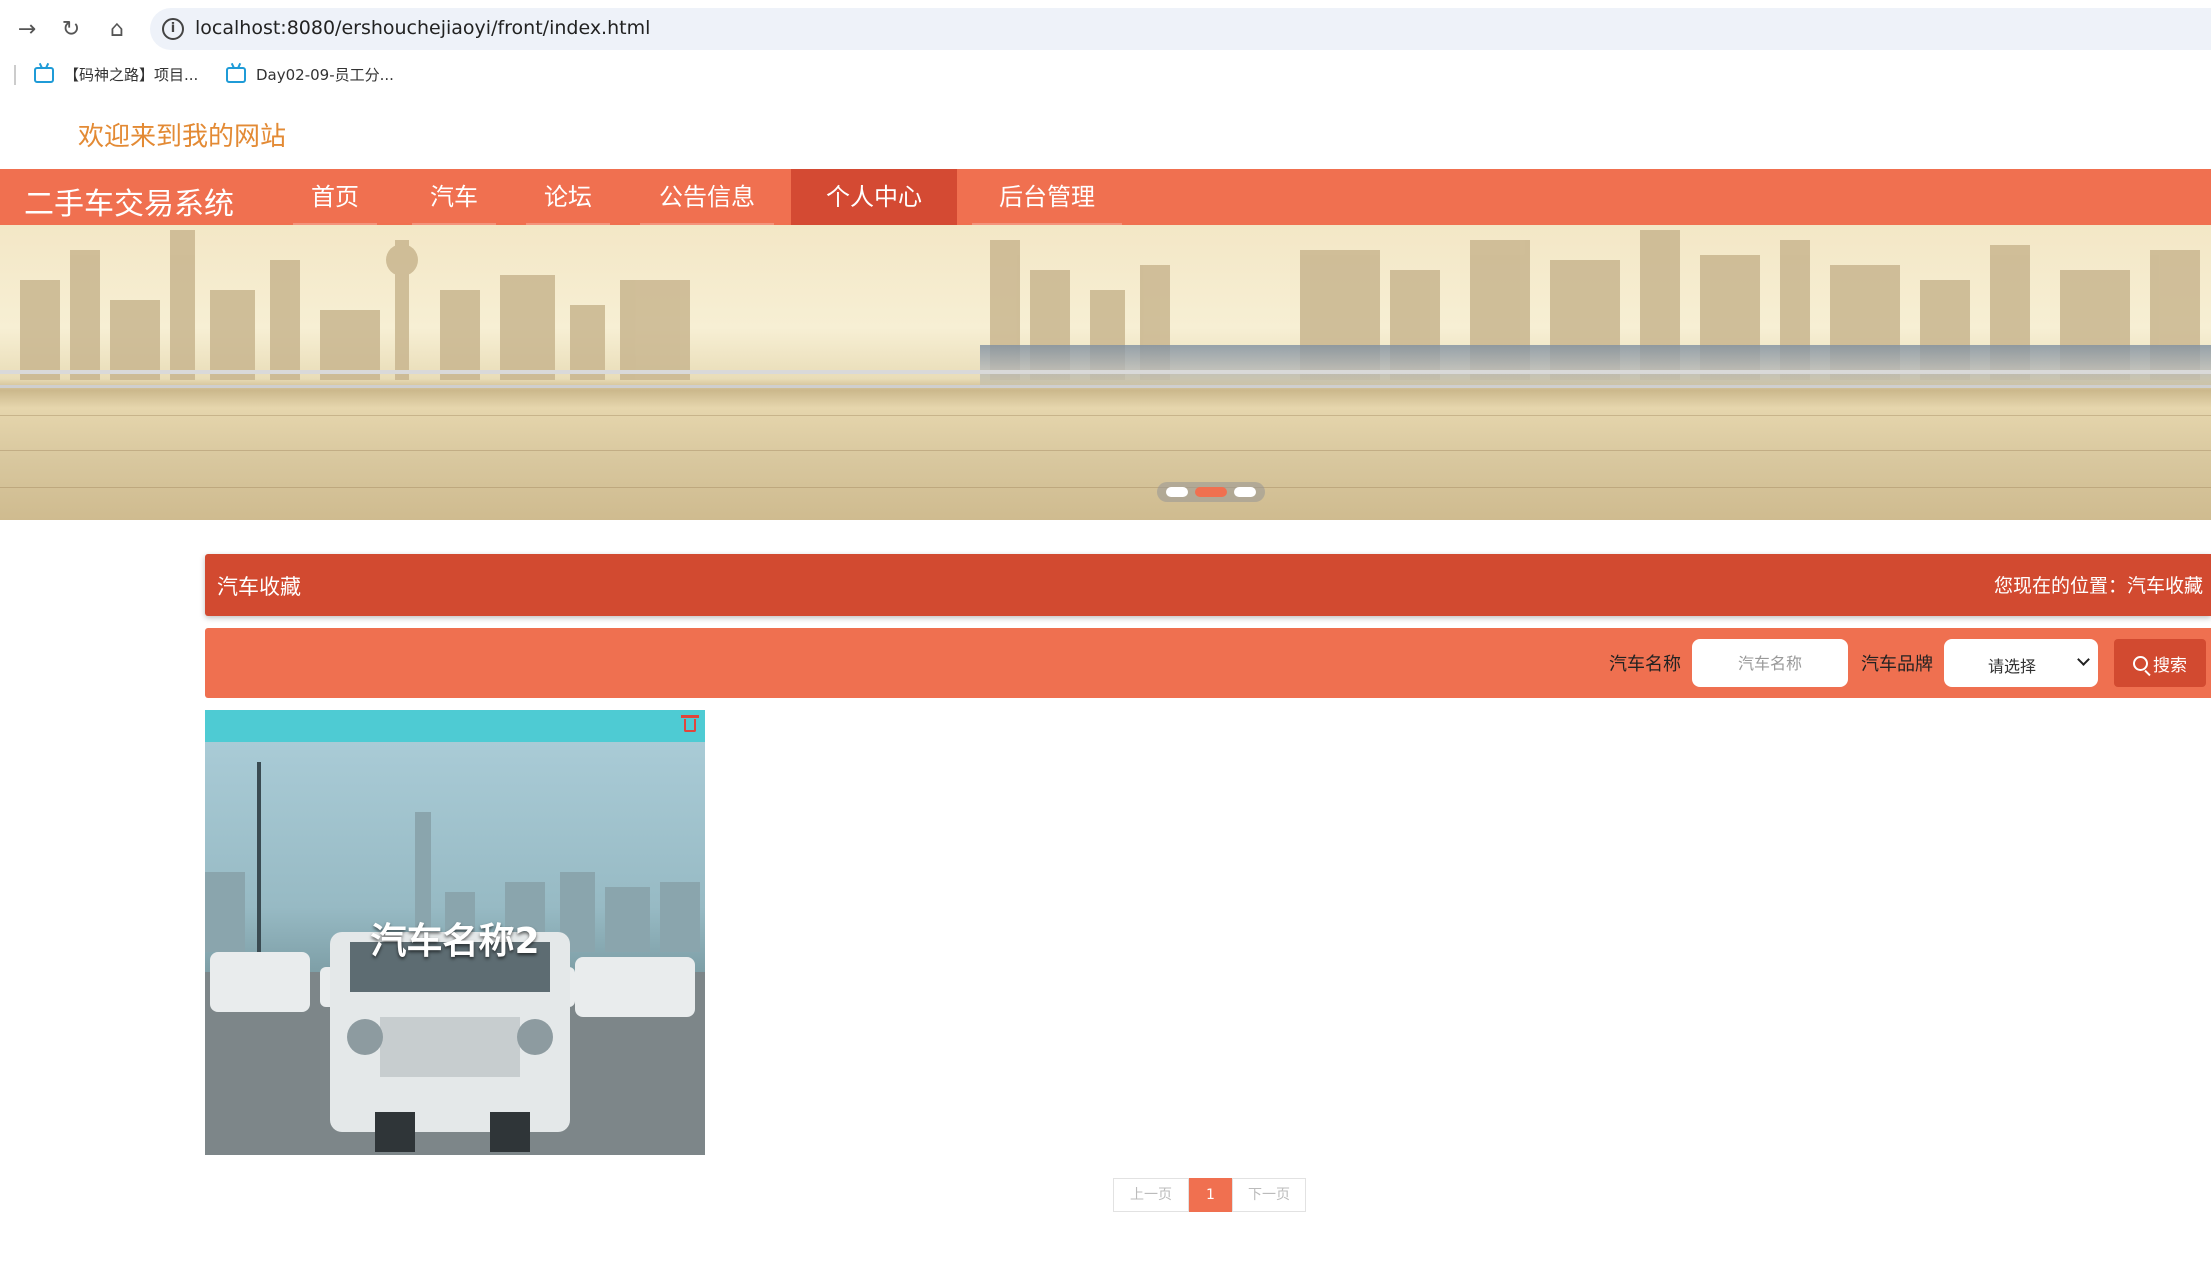 This screenshot has width=2211, height=1275. I want to click on page-number-button: 1, so click(1210, 1195).